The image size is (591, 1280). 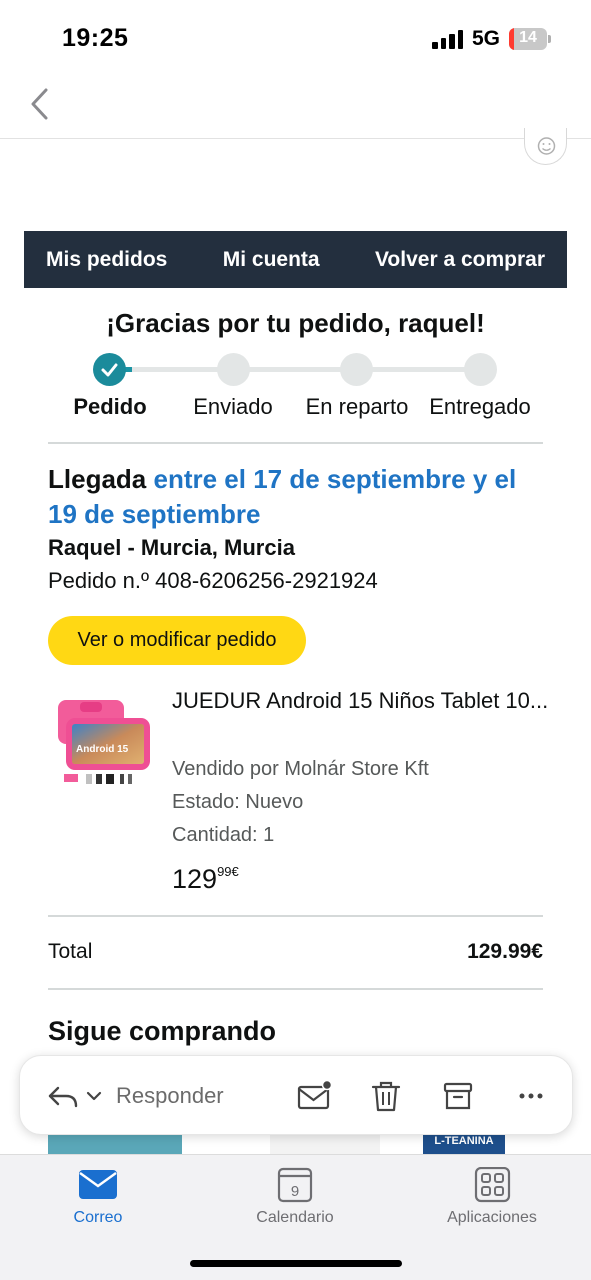 I want to click on archive-button, so click(x=458, y=1096).